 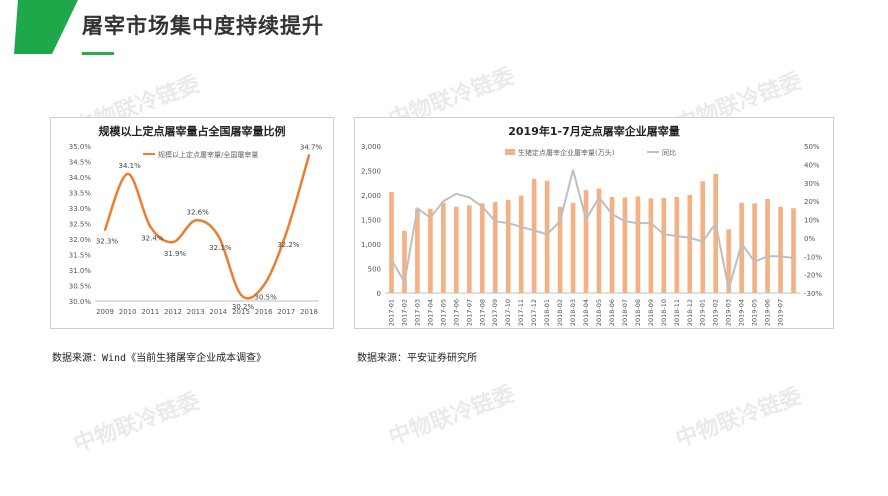 I want to click on y-left-tick-label: 0, so click(x=379, y=294).